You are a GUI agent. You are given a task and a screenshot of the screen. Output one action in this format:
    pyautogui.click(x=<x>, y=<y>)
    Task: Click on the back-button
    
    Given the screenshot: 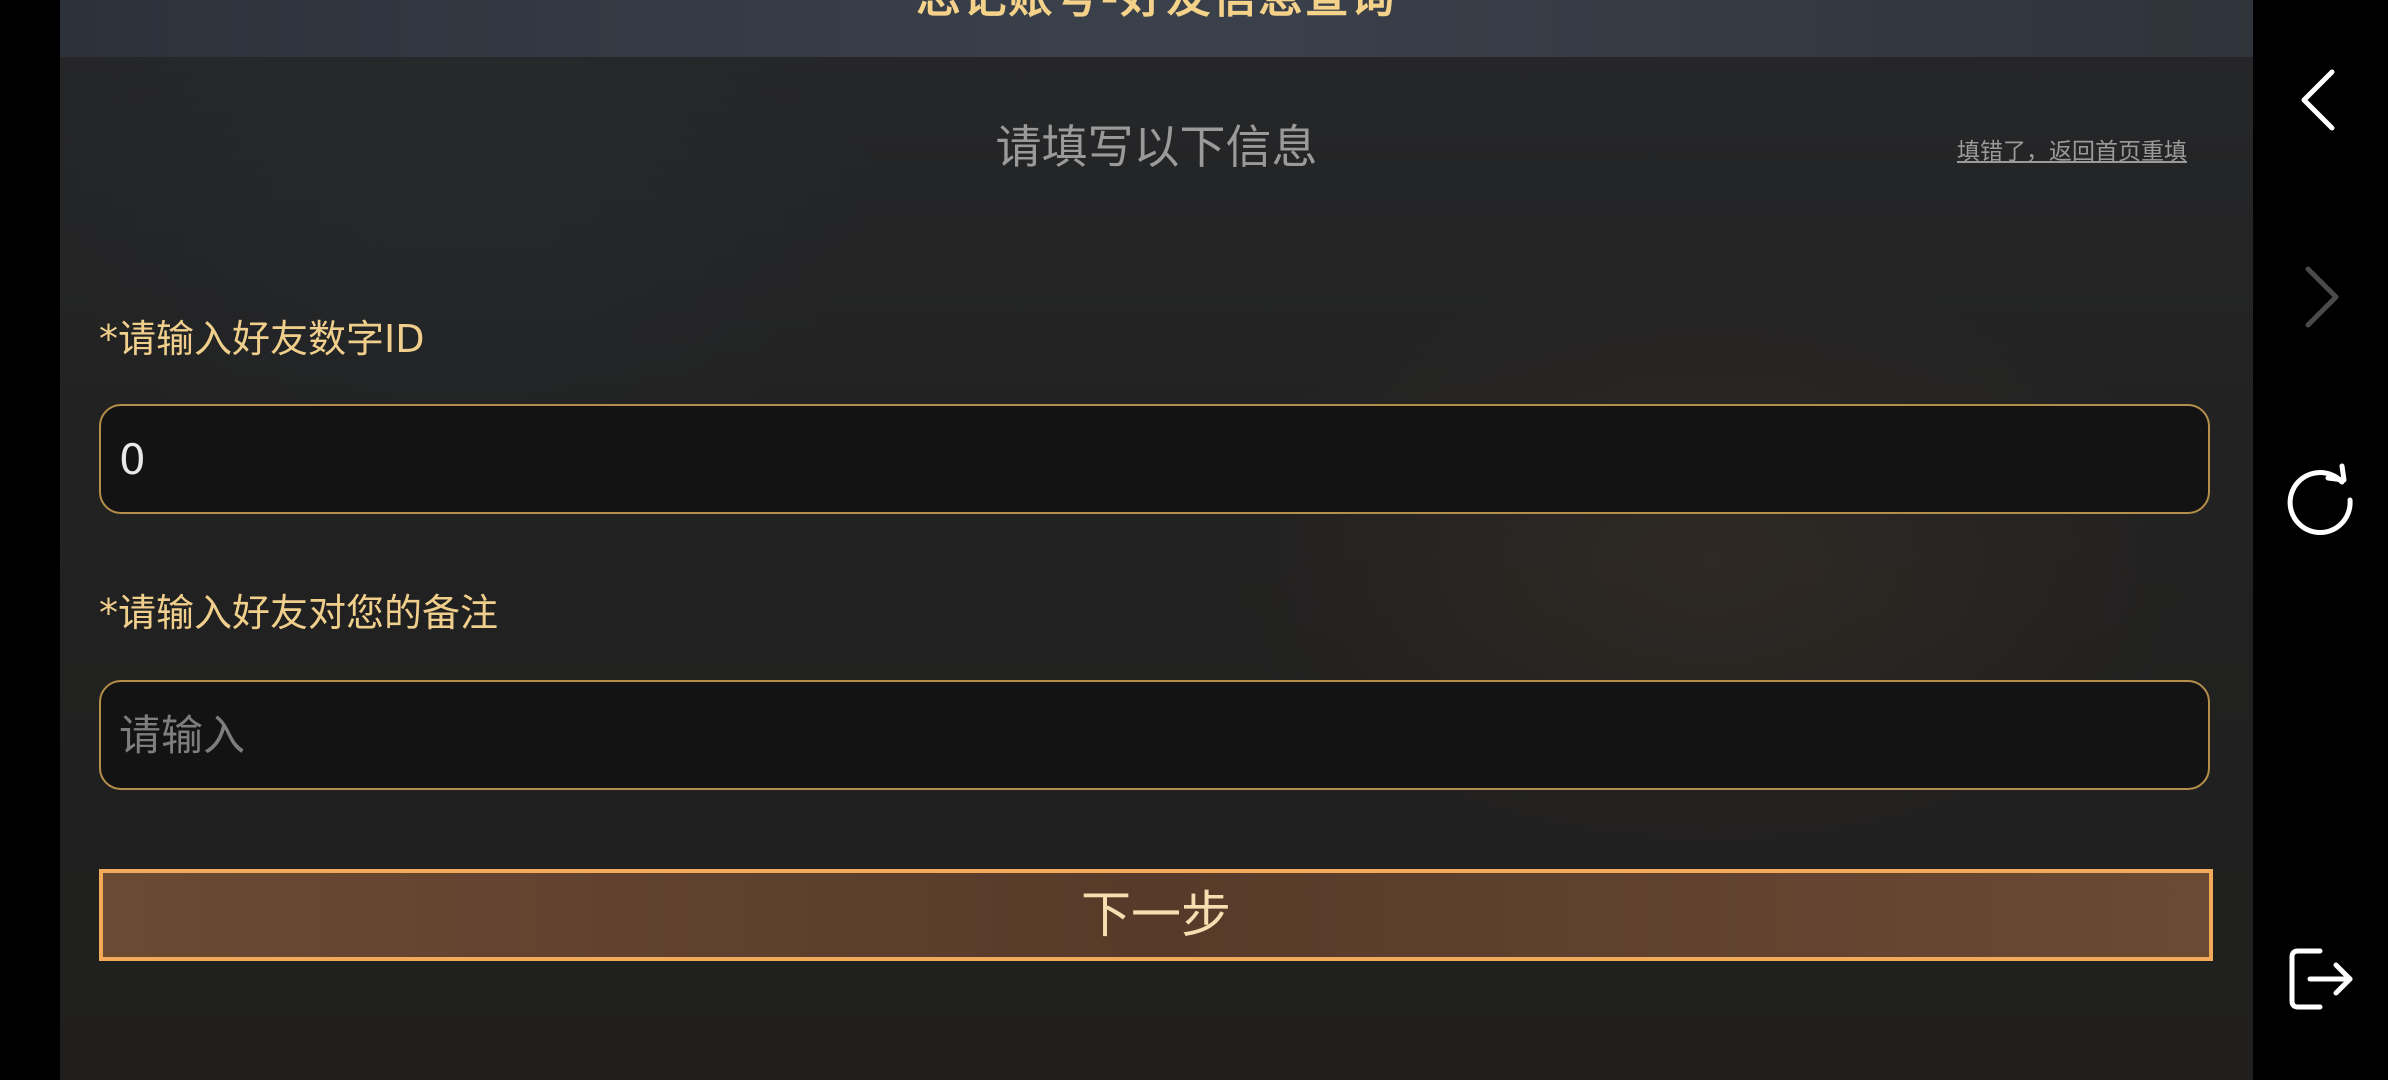 What is the action you would take?
    pyautogui.click(x=2320, y=100)
    